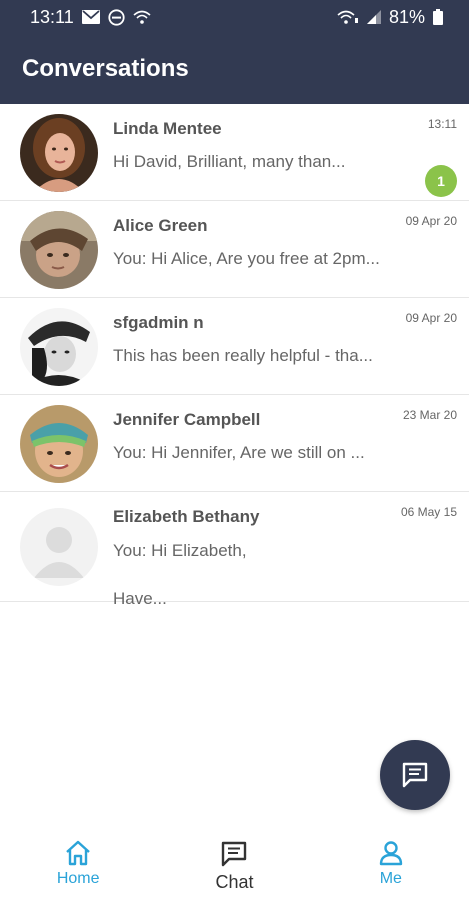 The width and height of the screenshot is (469, 900). What do you see at coordinates (158, 322) in the screenshot?
I see `contact-name: sfgadmin n` at bounding box center [158, 322].